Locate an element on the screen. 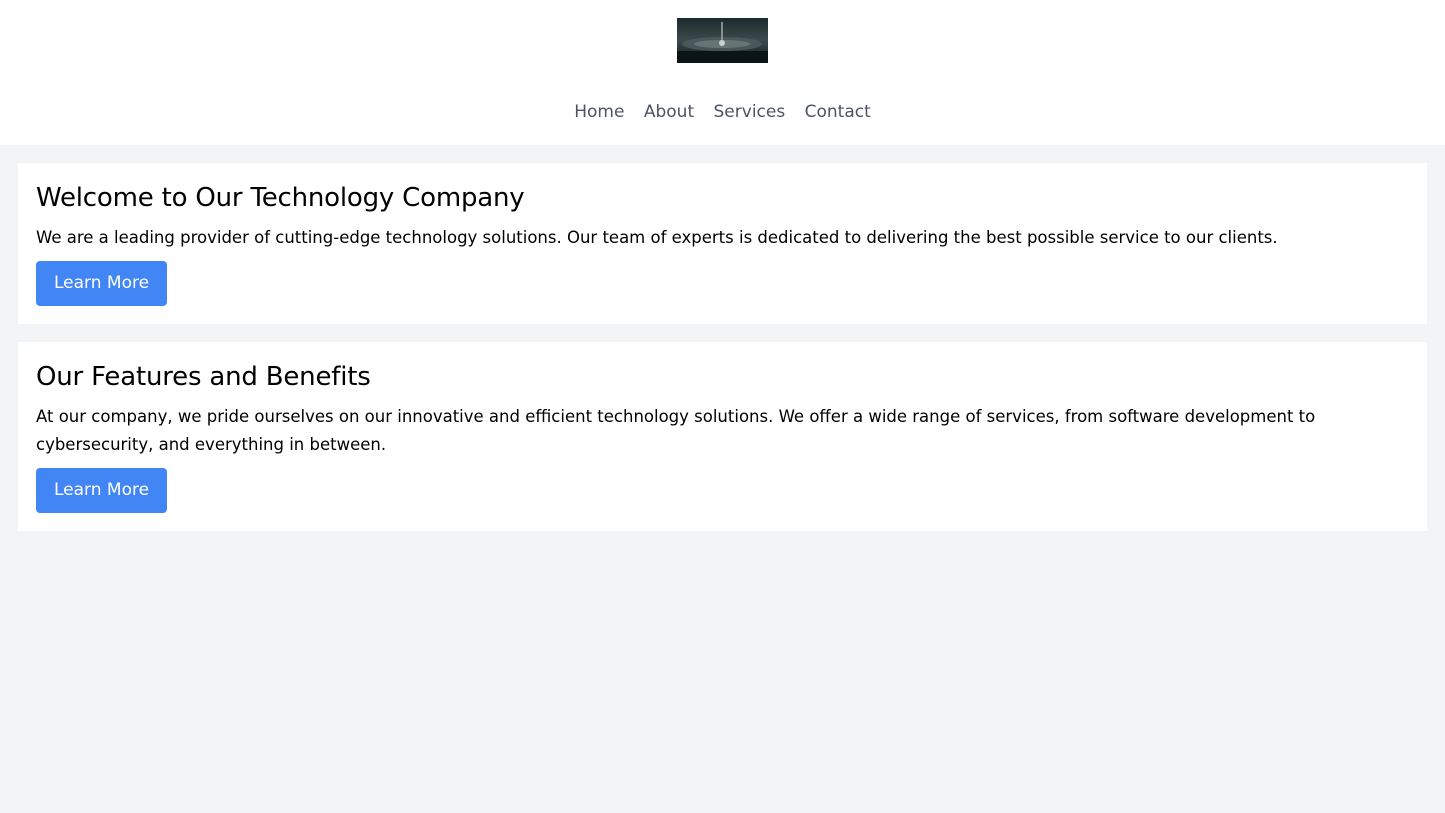 Image resolution: width=1445 pixels, height=813 pixels. main-nav: Home About Services Contact is located at coordinates (722, 112).